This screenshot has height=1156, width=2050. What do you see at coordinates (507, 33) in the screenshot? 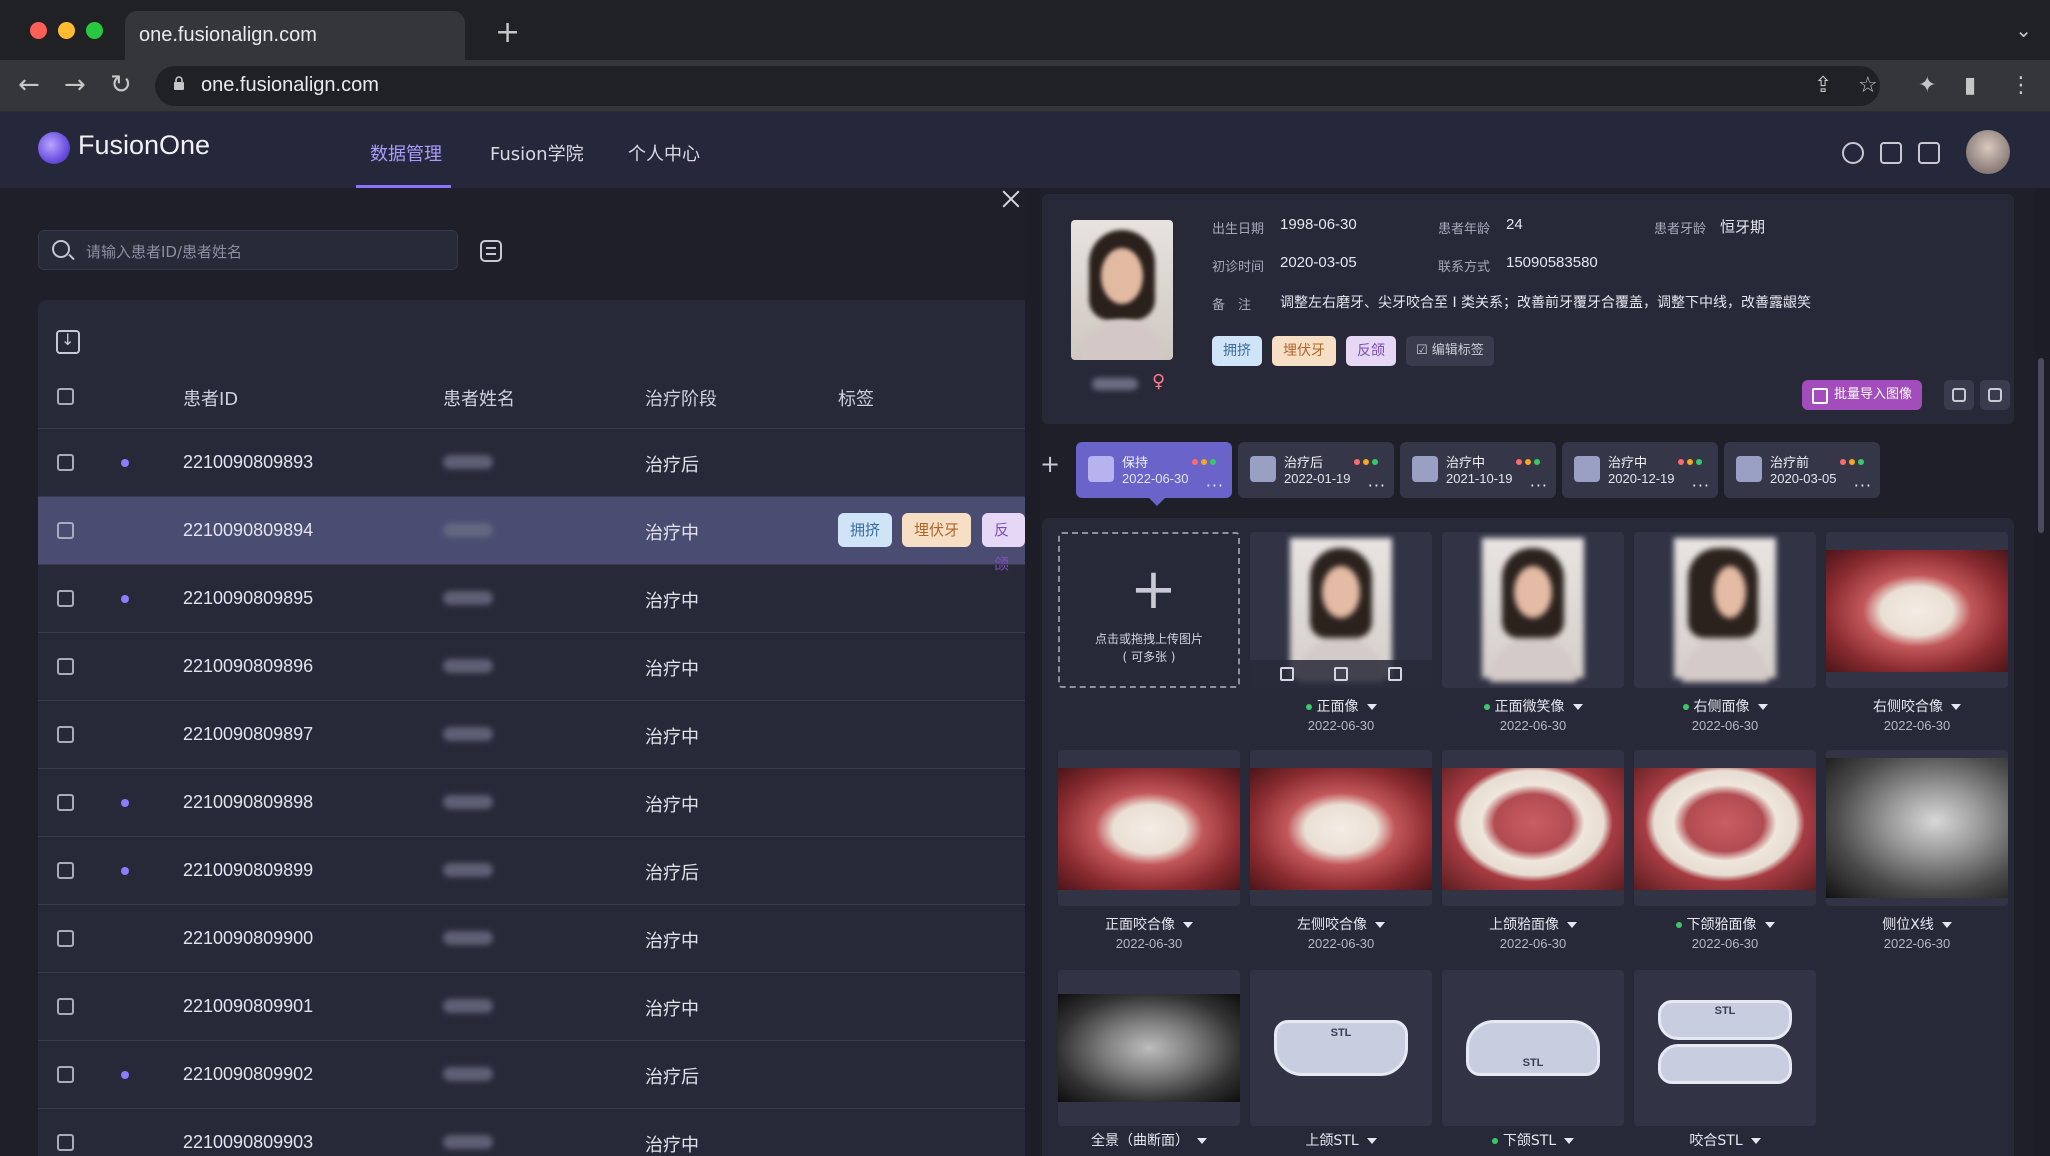
I see `new-tab-icon: +` at bounding box center [507, 33].